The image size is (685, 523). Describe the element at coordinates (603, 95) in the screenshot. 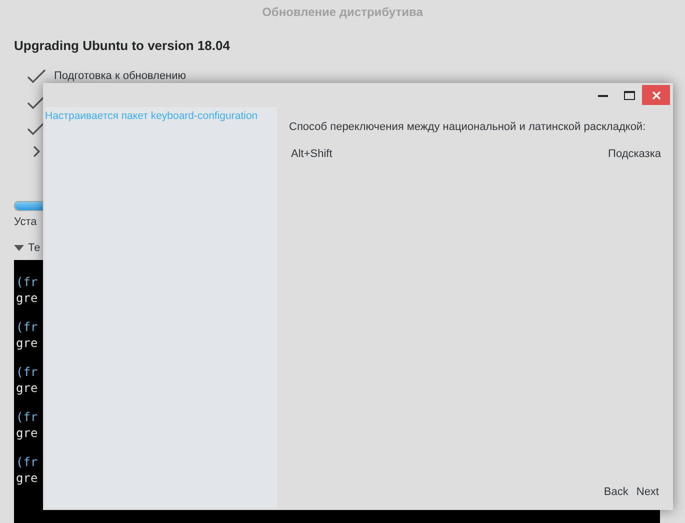

I see `minimize-icon` at that location.